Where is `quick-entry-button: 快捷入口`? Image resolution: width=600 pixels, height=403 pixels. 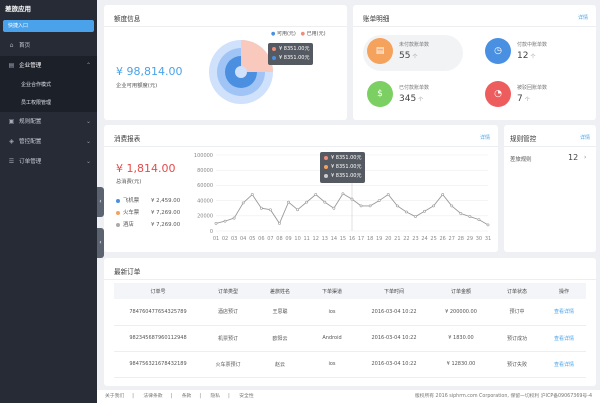 quick-entry-button: 快捷入口 is located at coordinates (48, 26).